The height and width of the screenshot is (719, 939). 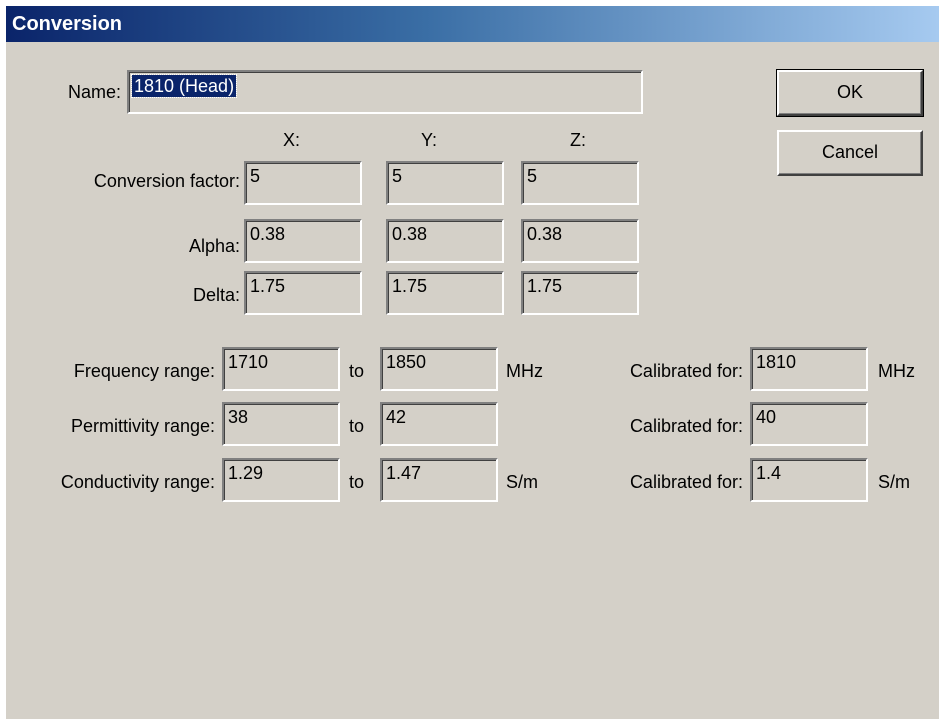 What do you see at coordinates (67, 24) in the screenshot?
I see `window-title: Conversion` at bounding box center [67, 24].